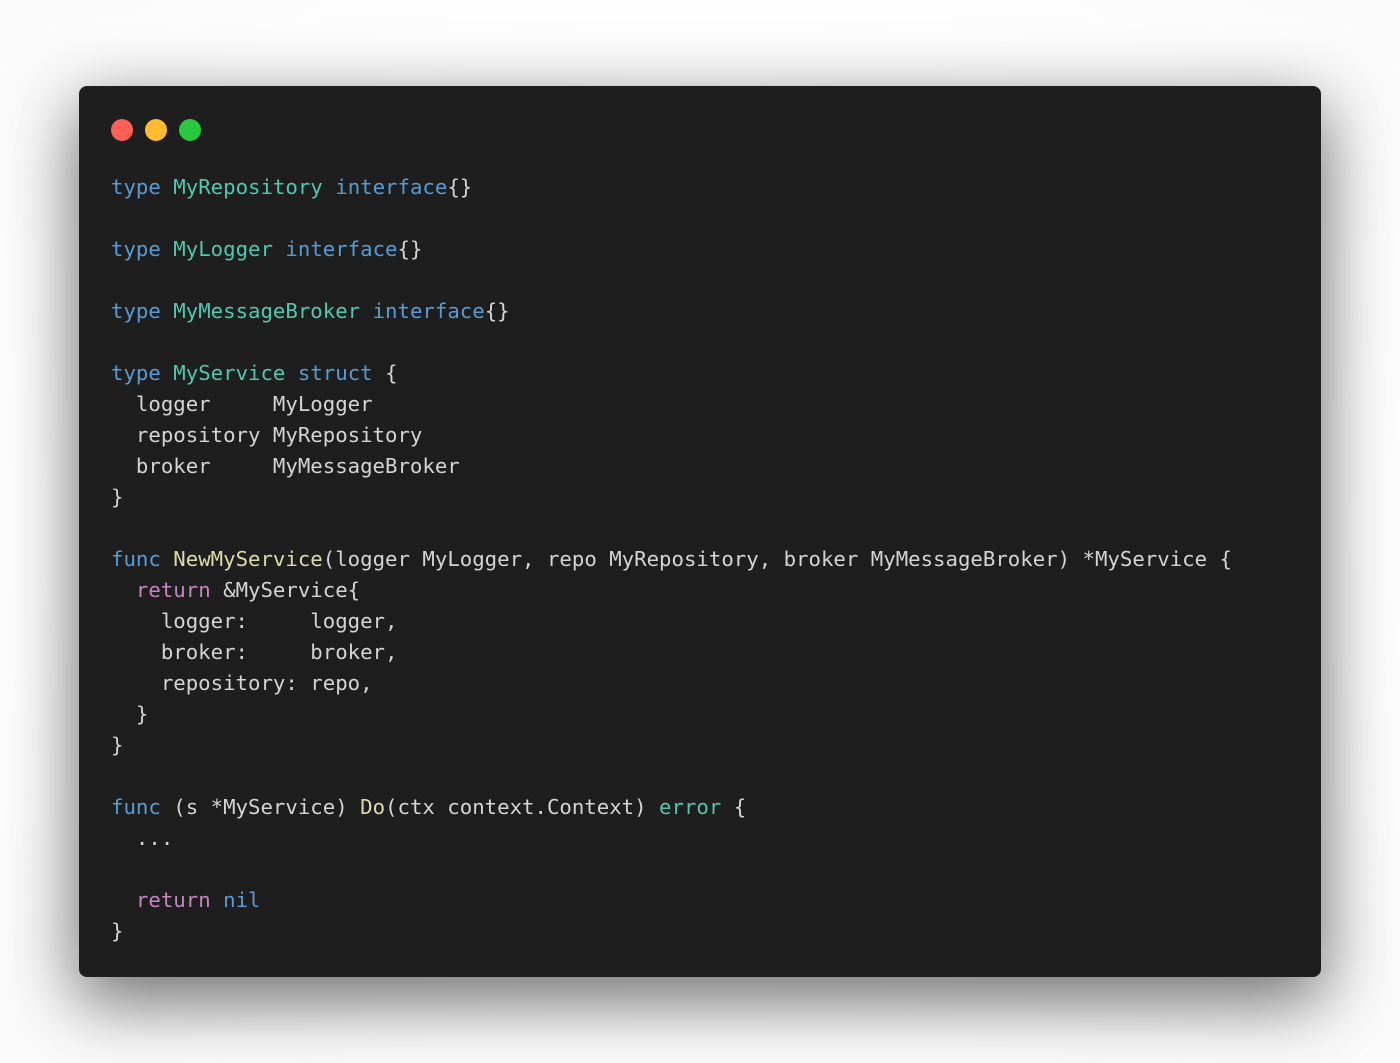  What do you see at coordinates (223, 249) in the screenshot?
I see `code-token: MyLogger` at bounding box center [223, 249].